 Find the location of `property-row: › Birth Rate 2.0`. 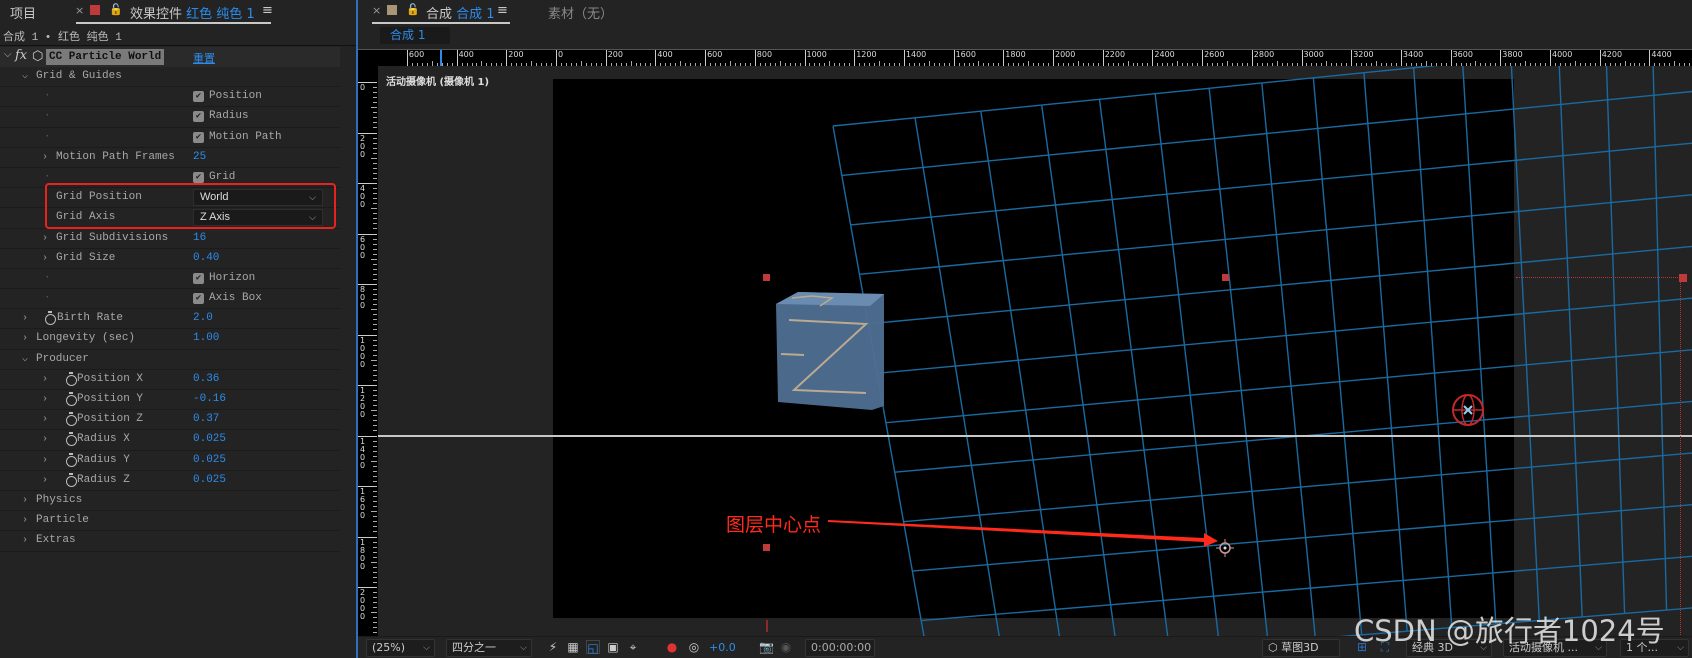

property-row: › Birth Rate 2.0 is located at coordinates (170, 319).